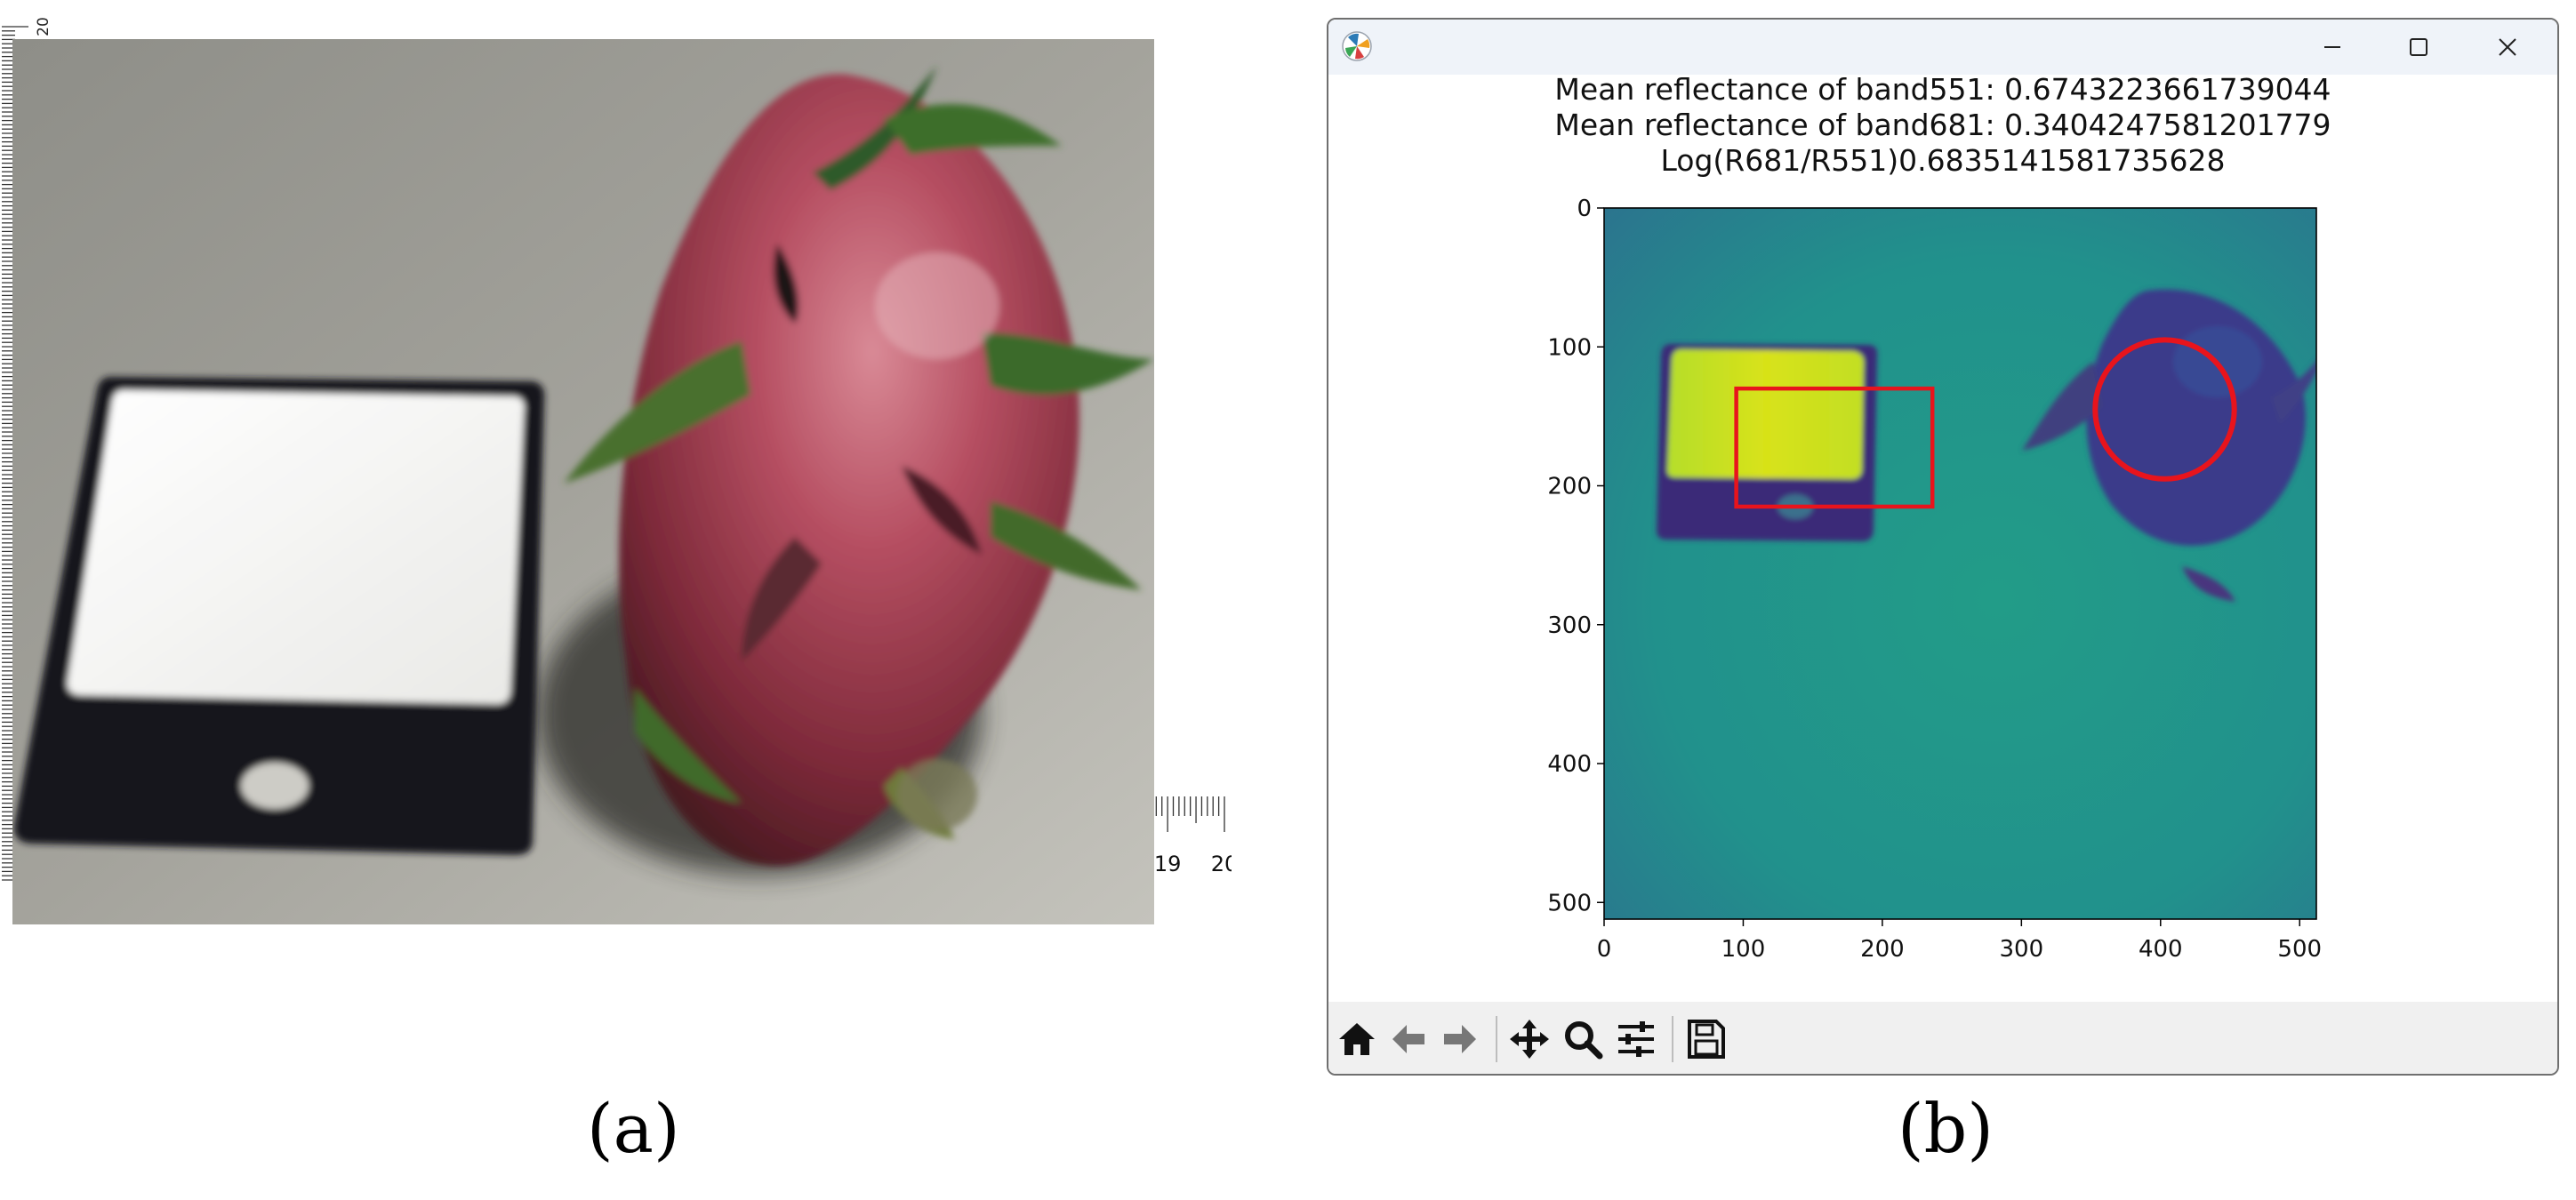 The width and height of the screenshot is (2576, 1200). I want to click on calibration-tile, so click(279, 616).